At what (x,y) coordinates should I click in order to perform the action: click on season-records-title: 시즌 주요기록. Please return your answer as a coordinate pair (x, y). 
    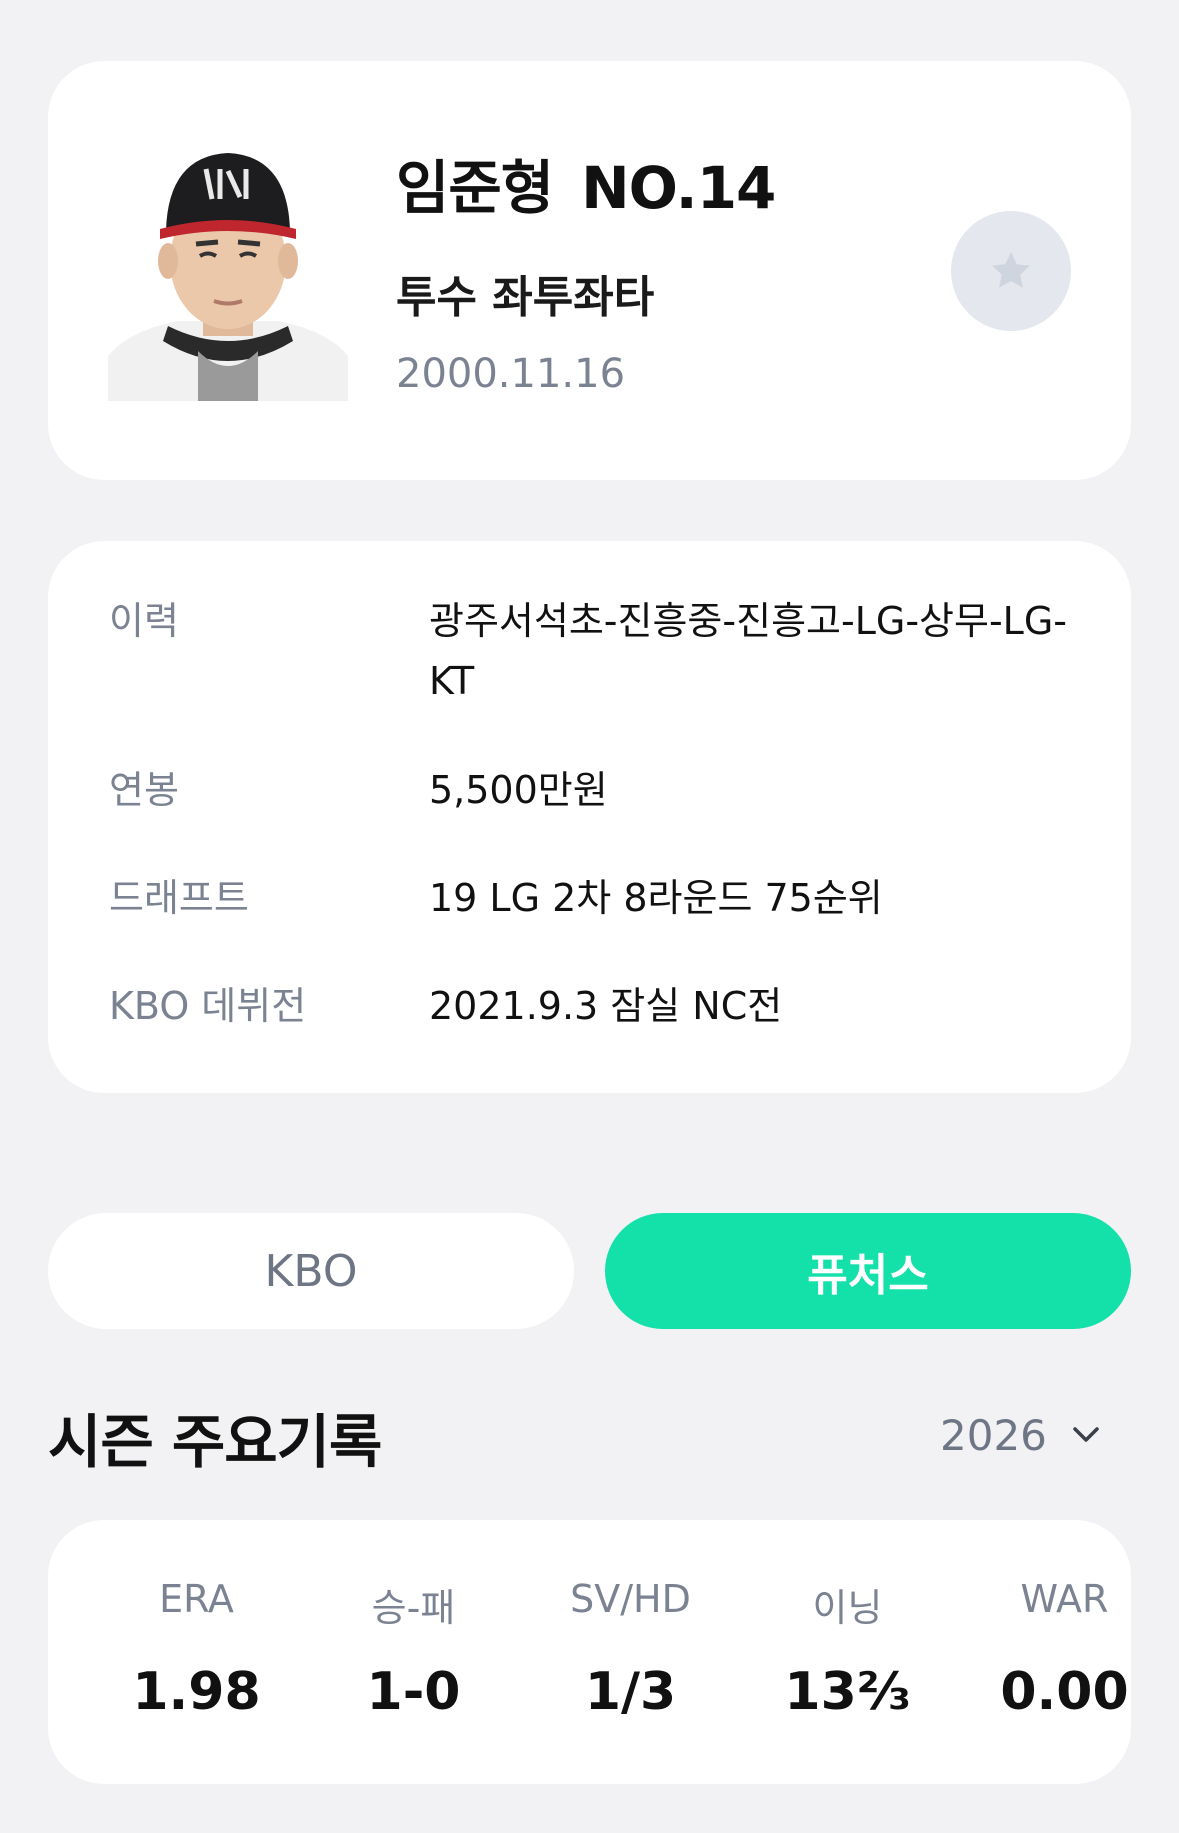
    Looking at the image, I should click on (215, 1442).